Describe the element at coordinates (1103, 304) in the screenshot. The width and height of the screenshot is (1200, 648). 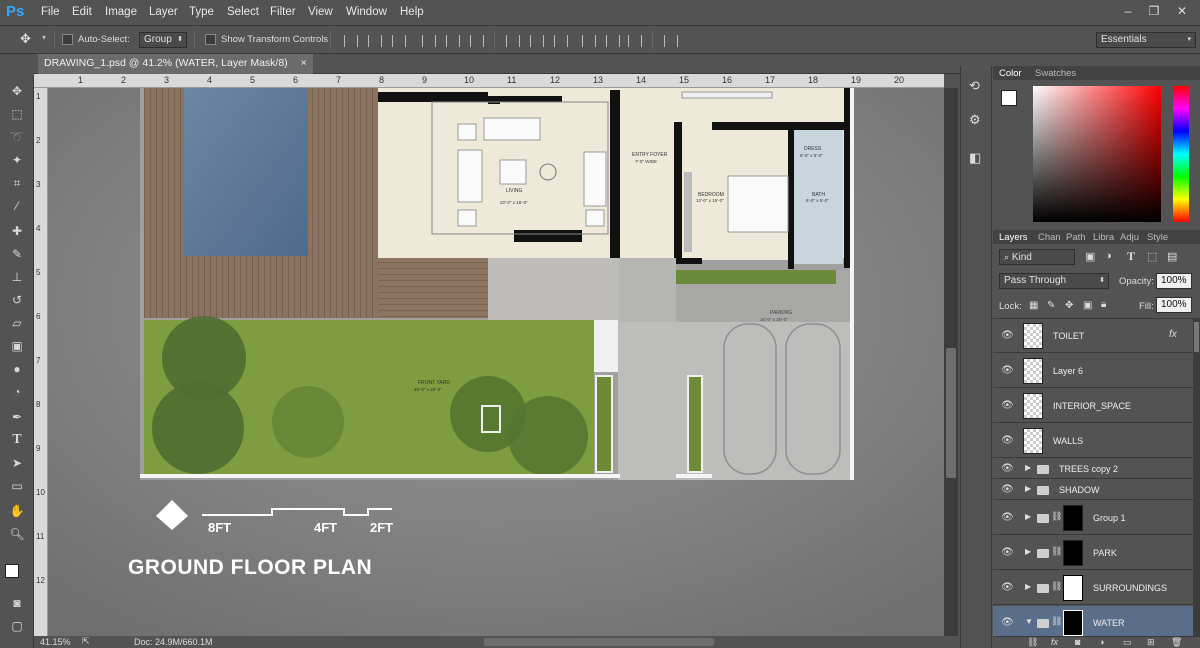
I see `lock-all-icon: 🔒︎` at that location.